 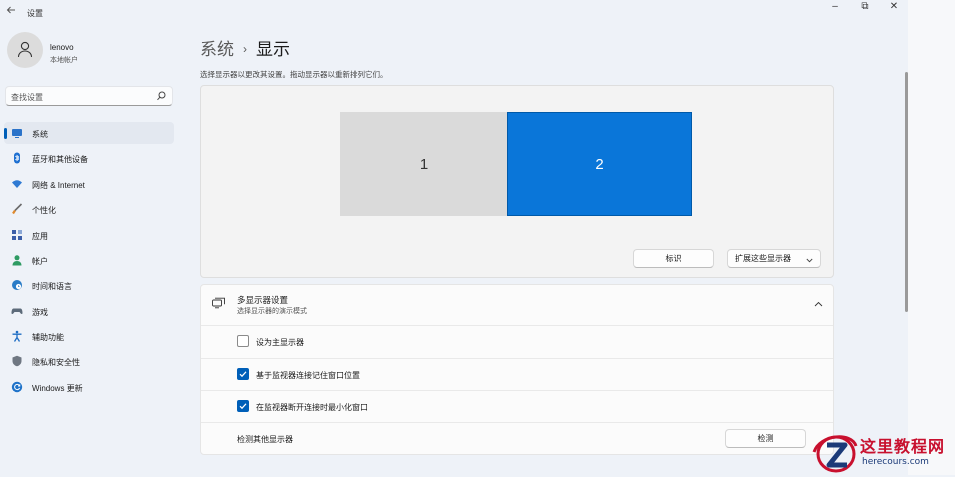 I want to click on dropdown-value: 扩展这些显示器, so click(x=763, y=258).